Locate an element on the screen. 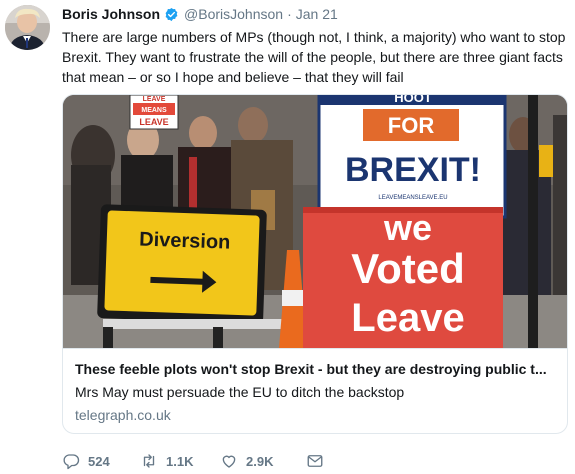 The image size is (575, 474). author-handle: @BorisJohnson is located at coordinates (233, 14).